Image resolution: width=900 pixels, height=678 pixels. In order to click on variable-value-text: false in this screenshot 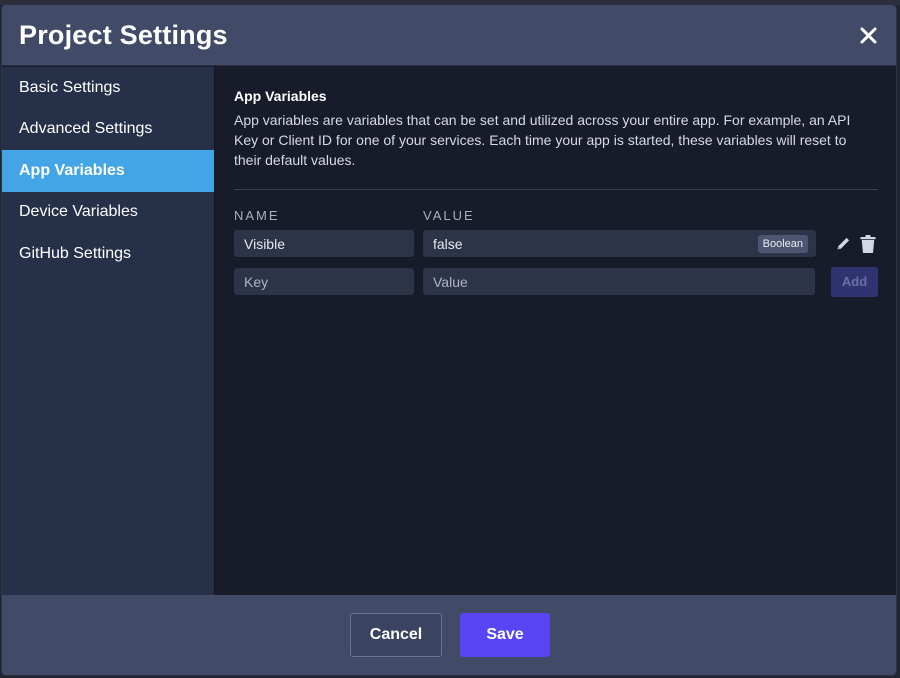, I will do `click(448, 243)`.